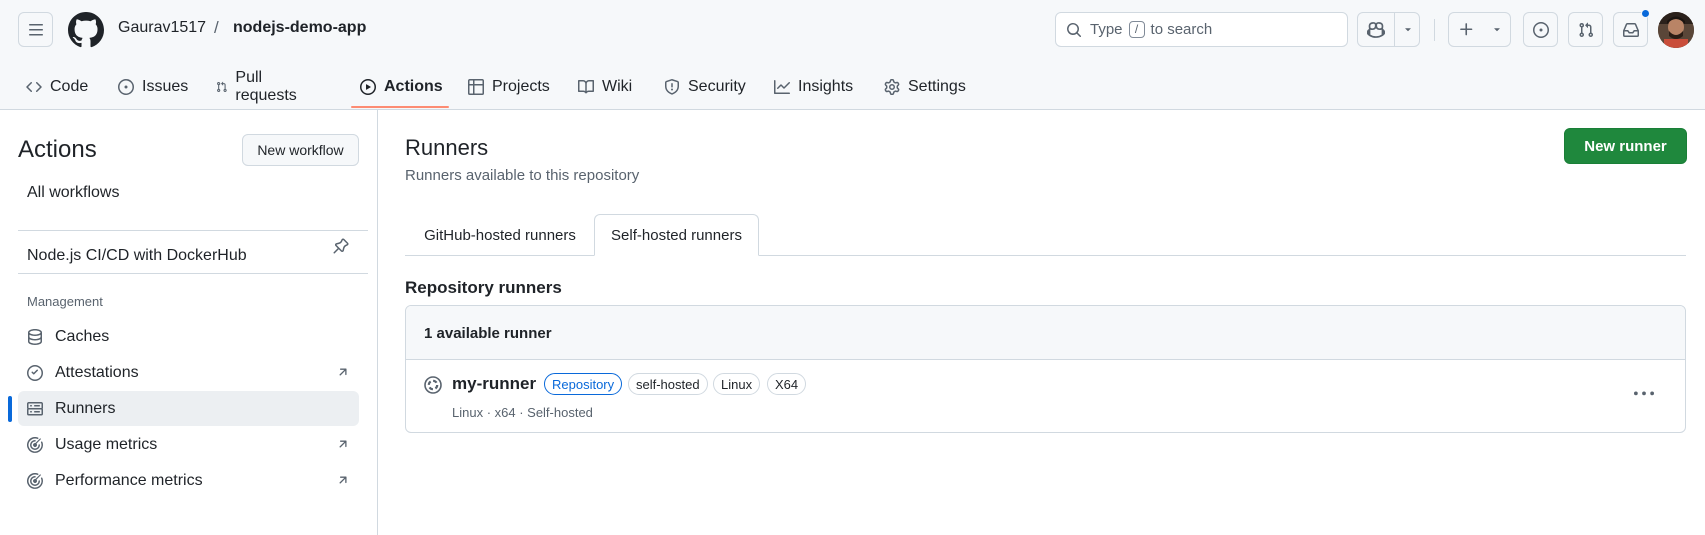 This screenshot has height=535, width=1705. I want to click on notification-indicator, so click(1645, 13).